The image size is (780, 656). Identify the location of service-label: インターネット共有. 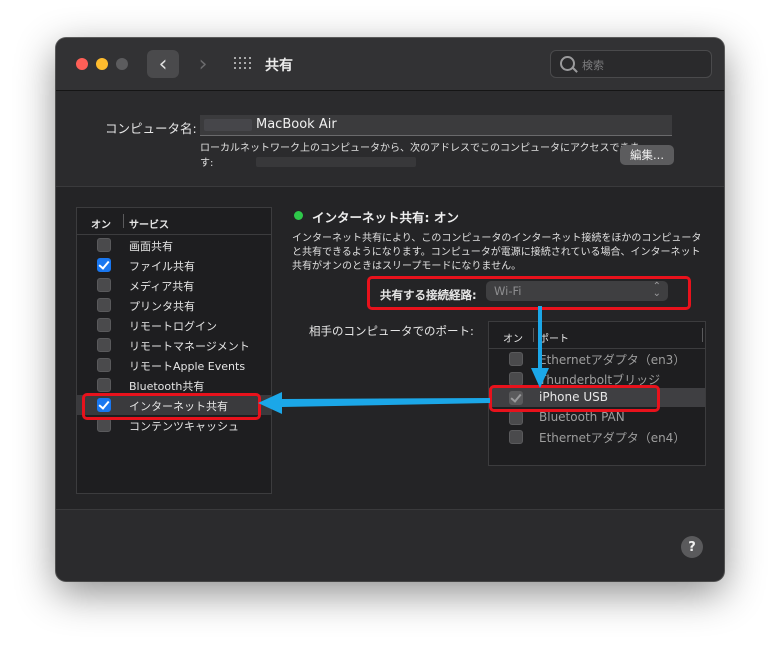
(178, 406).